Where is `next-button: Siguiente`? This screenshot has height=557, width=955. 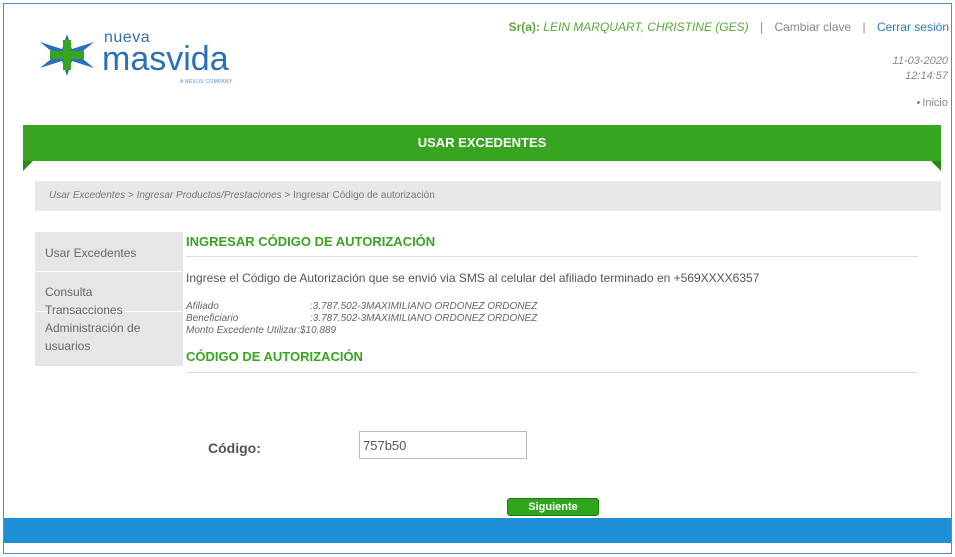 next-button: Siguiente is located at coordinates (553, 507).